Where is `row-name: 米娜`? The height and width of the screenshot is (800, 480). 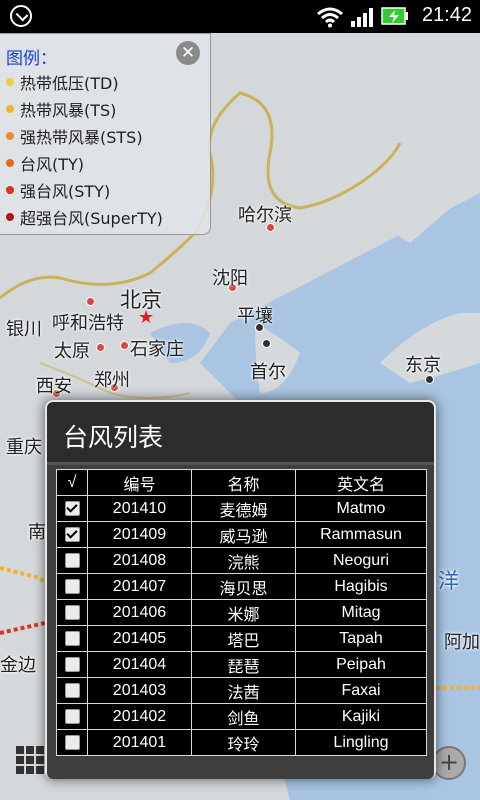
row-name: 米娜 is located at coordinates (243, 612).